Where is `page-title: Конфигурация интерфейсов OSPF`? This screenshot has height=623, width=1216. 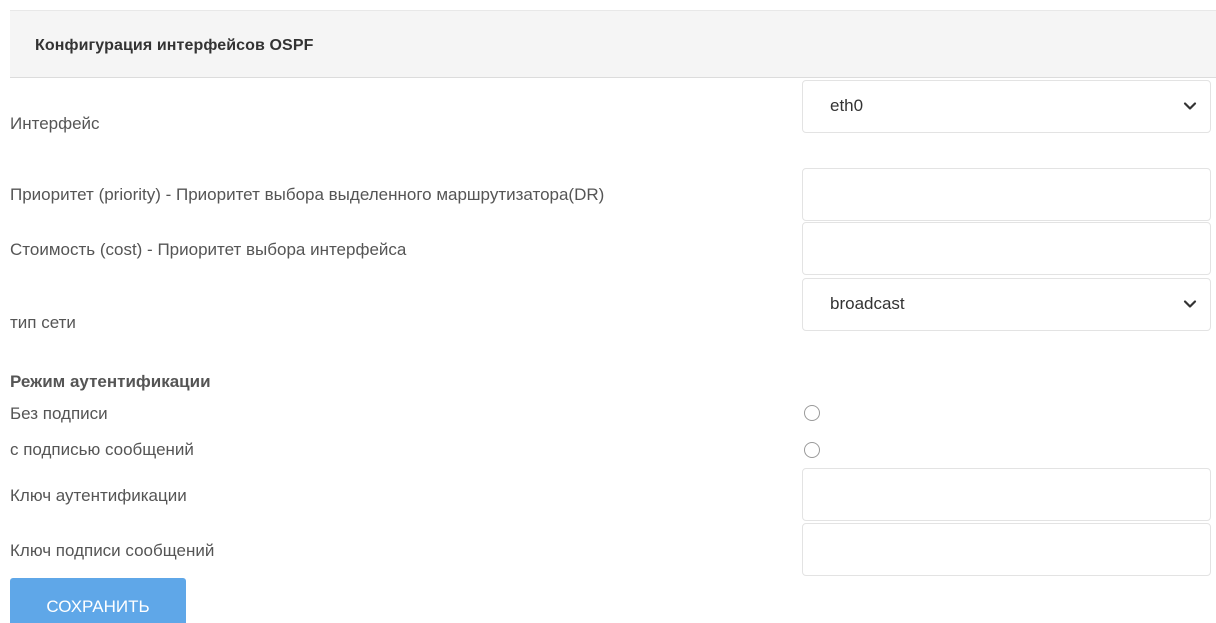 page-title: Конфигурация интерфейсов OSPF is located at coordinates (174, 45).